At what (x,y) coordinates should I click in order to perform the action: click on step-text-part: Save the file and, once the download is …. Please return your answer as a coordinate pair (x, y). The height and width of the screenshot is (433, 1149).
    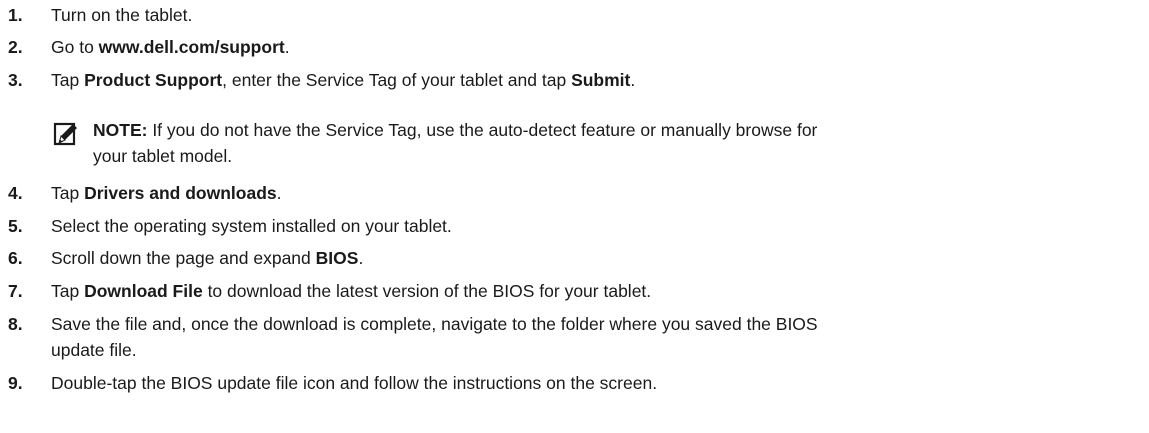
    Looking at the image, I should click on (434, 324).